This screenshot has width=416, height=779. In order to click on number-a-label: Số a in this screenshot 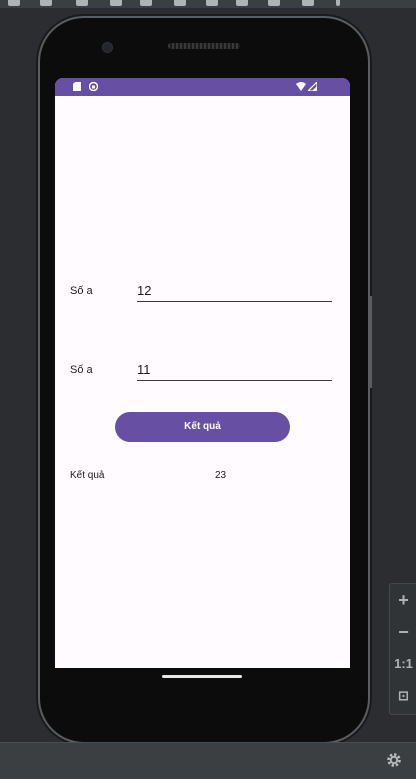, I will do `click(81, 291)`.